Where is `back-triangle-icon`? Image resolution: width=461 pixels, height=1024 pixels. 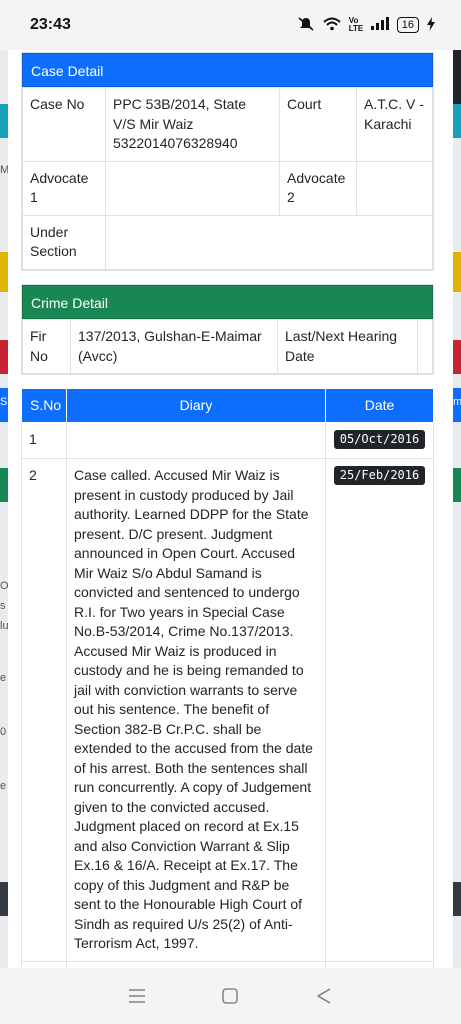
back-triangle-icon is located at coordinates (324, 996).